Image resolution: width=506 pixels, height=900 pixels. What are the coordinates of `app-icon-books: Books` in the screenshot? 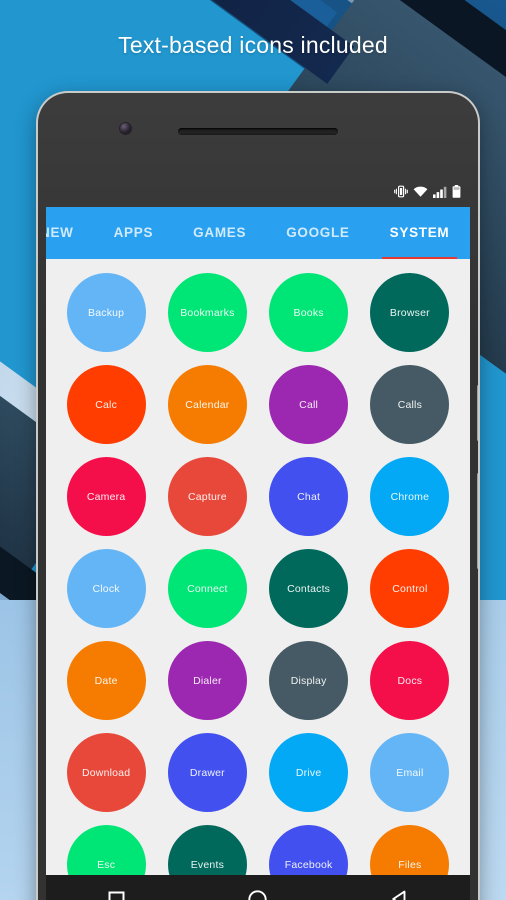 It's located at (309, 312).